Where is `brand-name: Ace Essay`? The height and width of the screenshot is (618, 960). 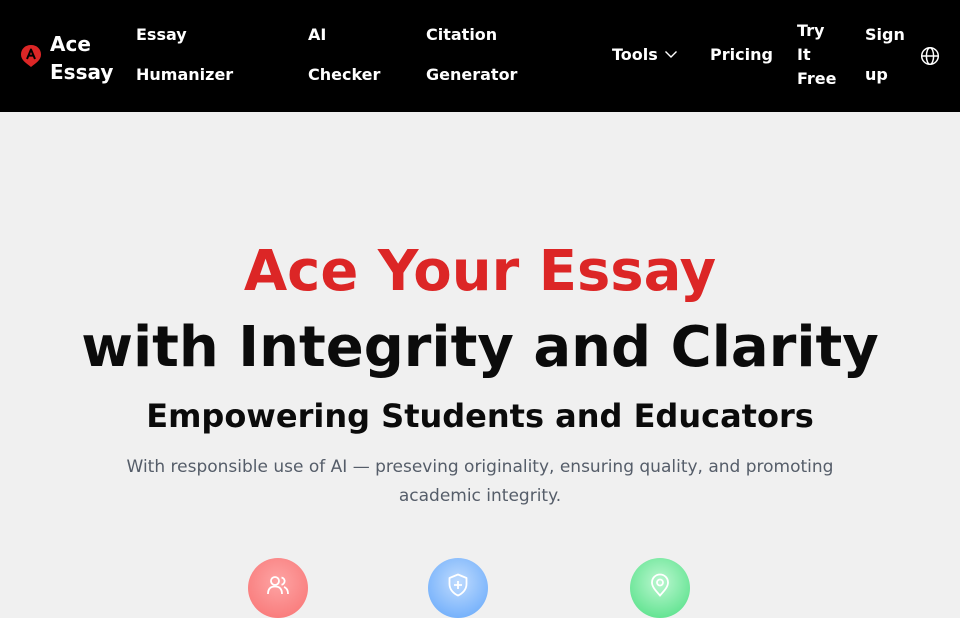 brand-name: Ace Essay is located at coordinates (81, 58).